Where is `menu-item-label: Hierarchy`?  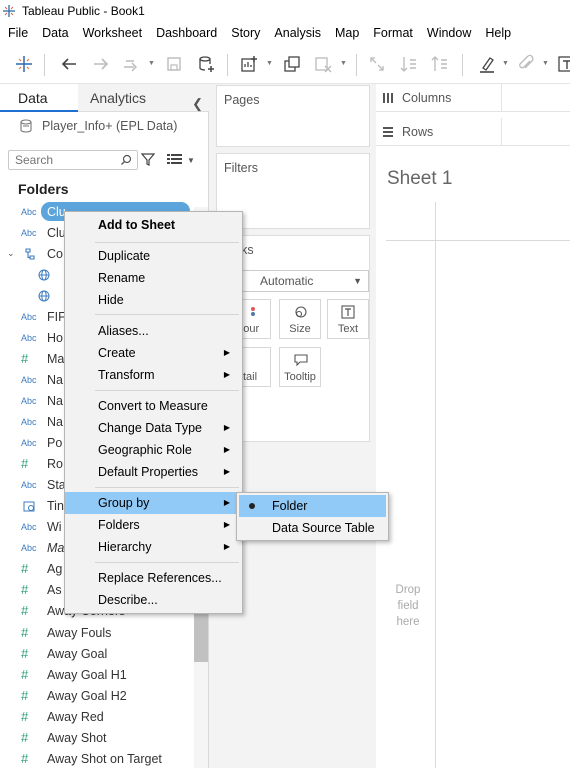
menu-item-label: Hierarchy is located at coordinates (125, 547).